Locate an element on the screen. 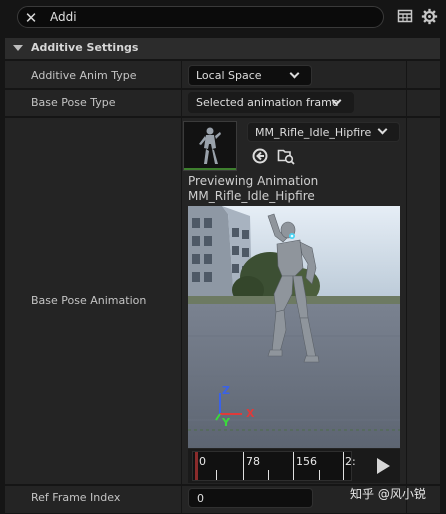 The height and width of the screenshot is (514, 446). browse-to-asset-icon is located at coordinates (286, 156).